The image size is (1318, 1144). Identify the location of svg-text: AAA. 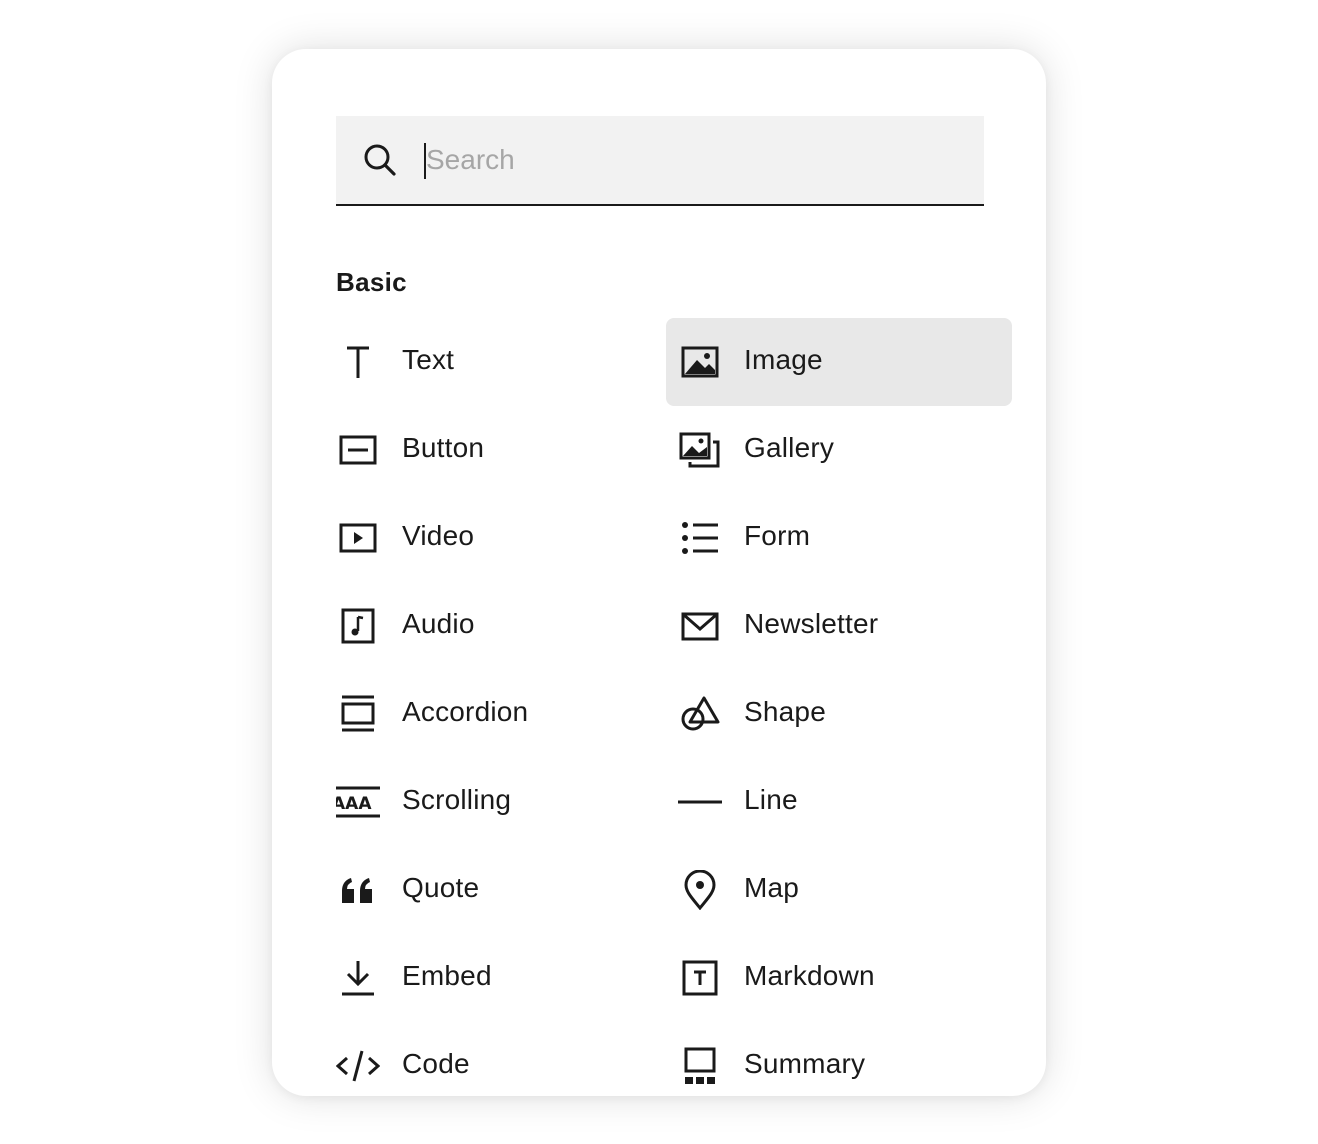
(354, 804).